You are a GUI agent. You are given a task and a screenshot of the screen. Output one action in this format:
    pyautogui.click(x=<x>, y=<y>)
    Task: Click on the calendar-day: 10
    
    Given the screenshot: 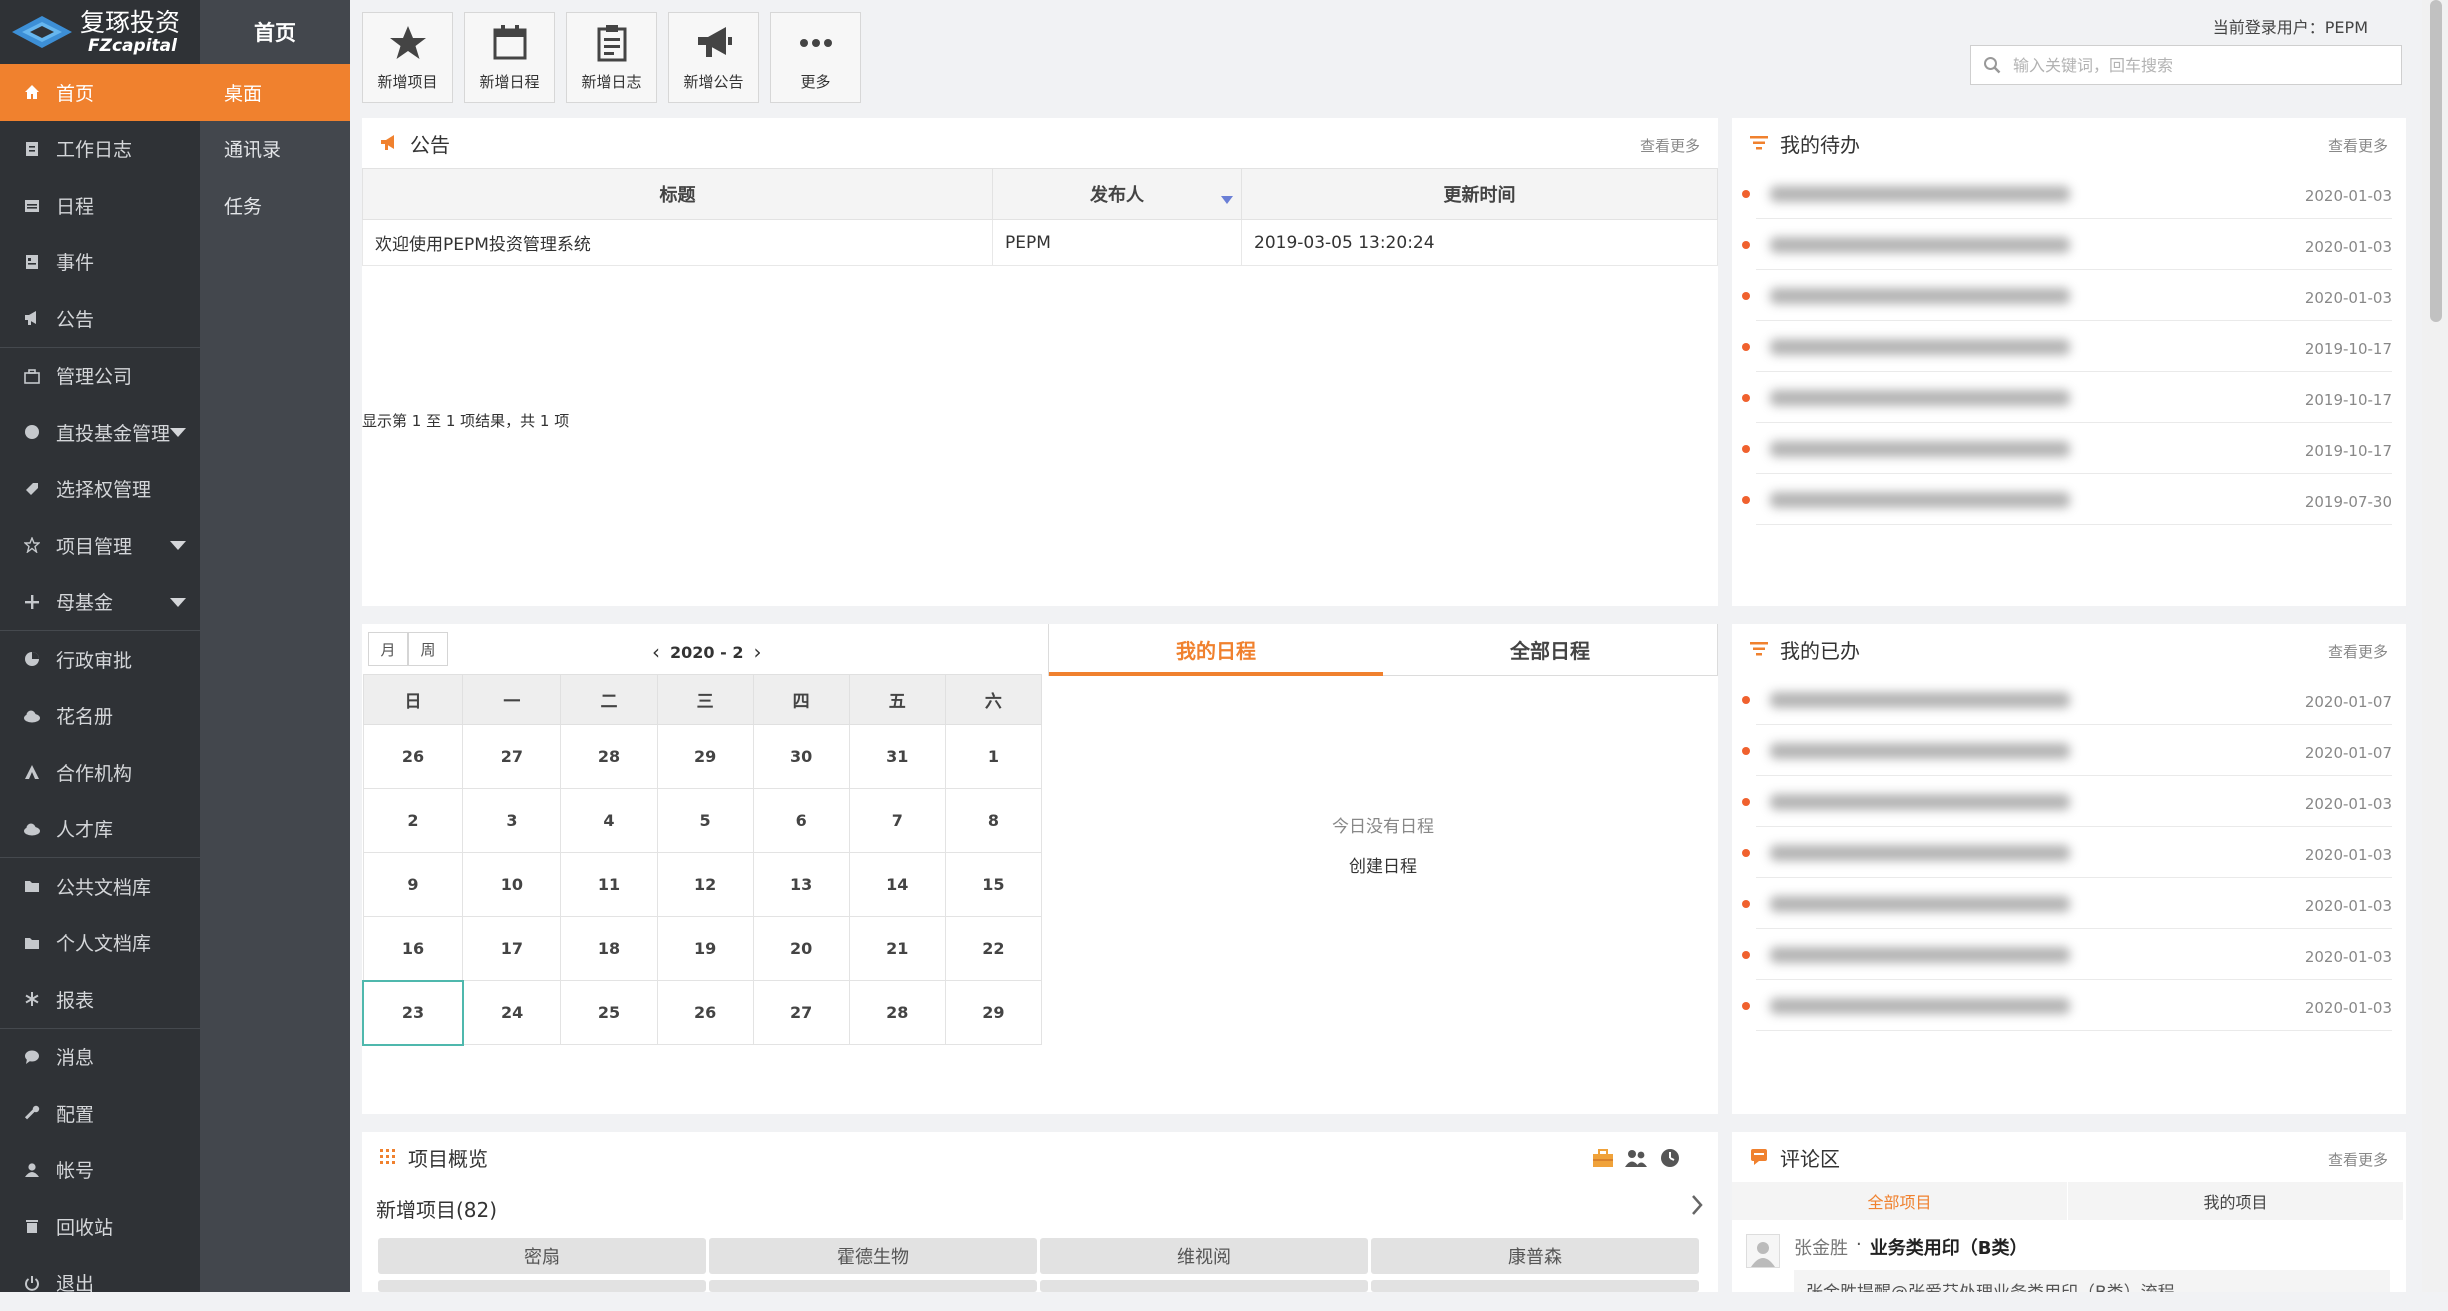 What is the action you would take?
    pyautogui.click(x=512, y=885)
    